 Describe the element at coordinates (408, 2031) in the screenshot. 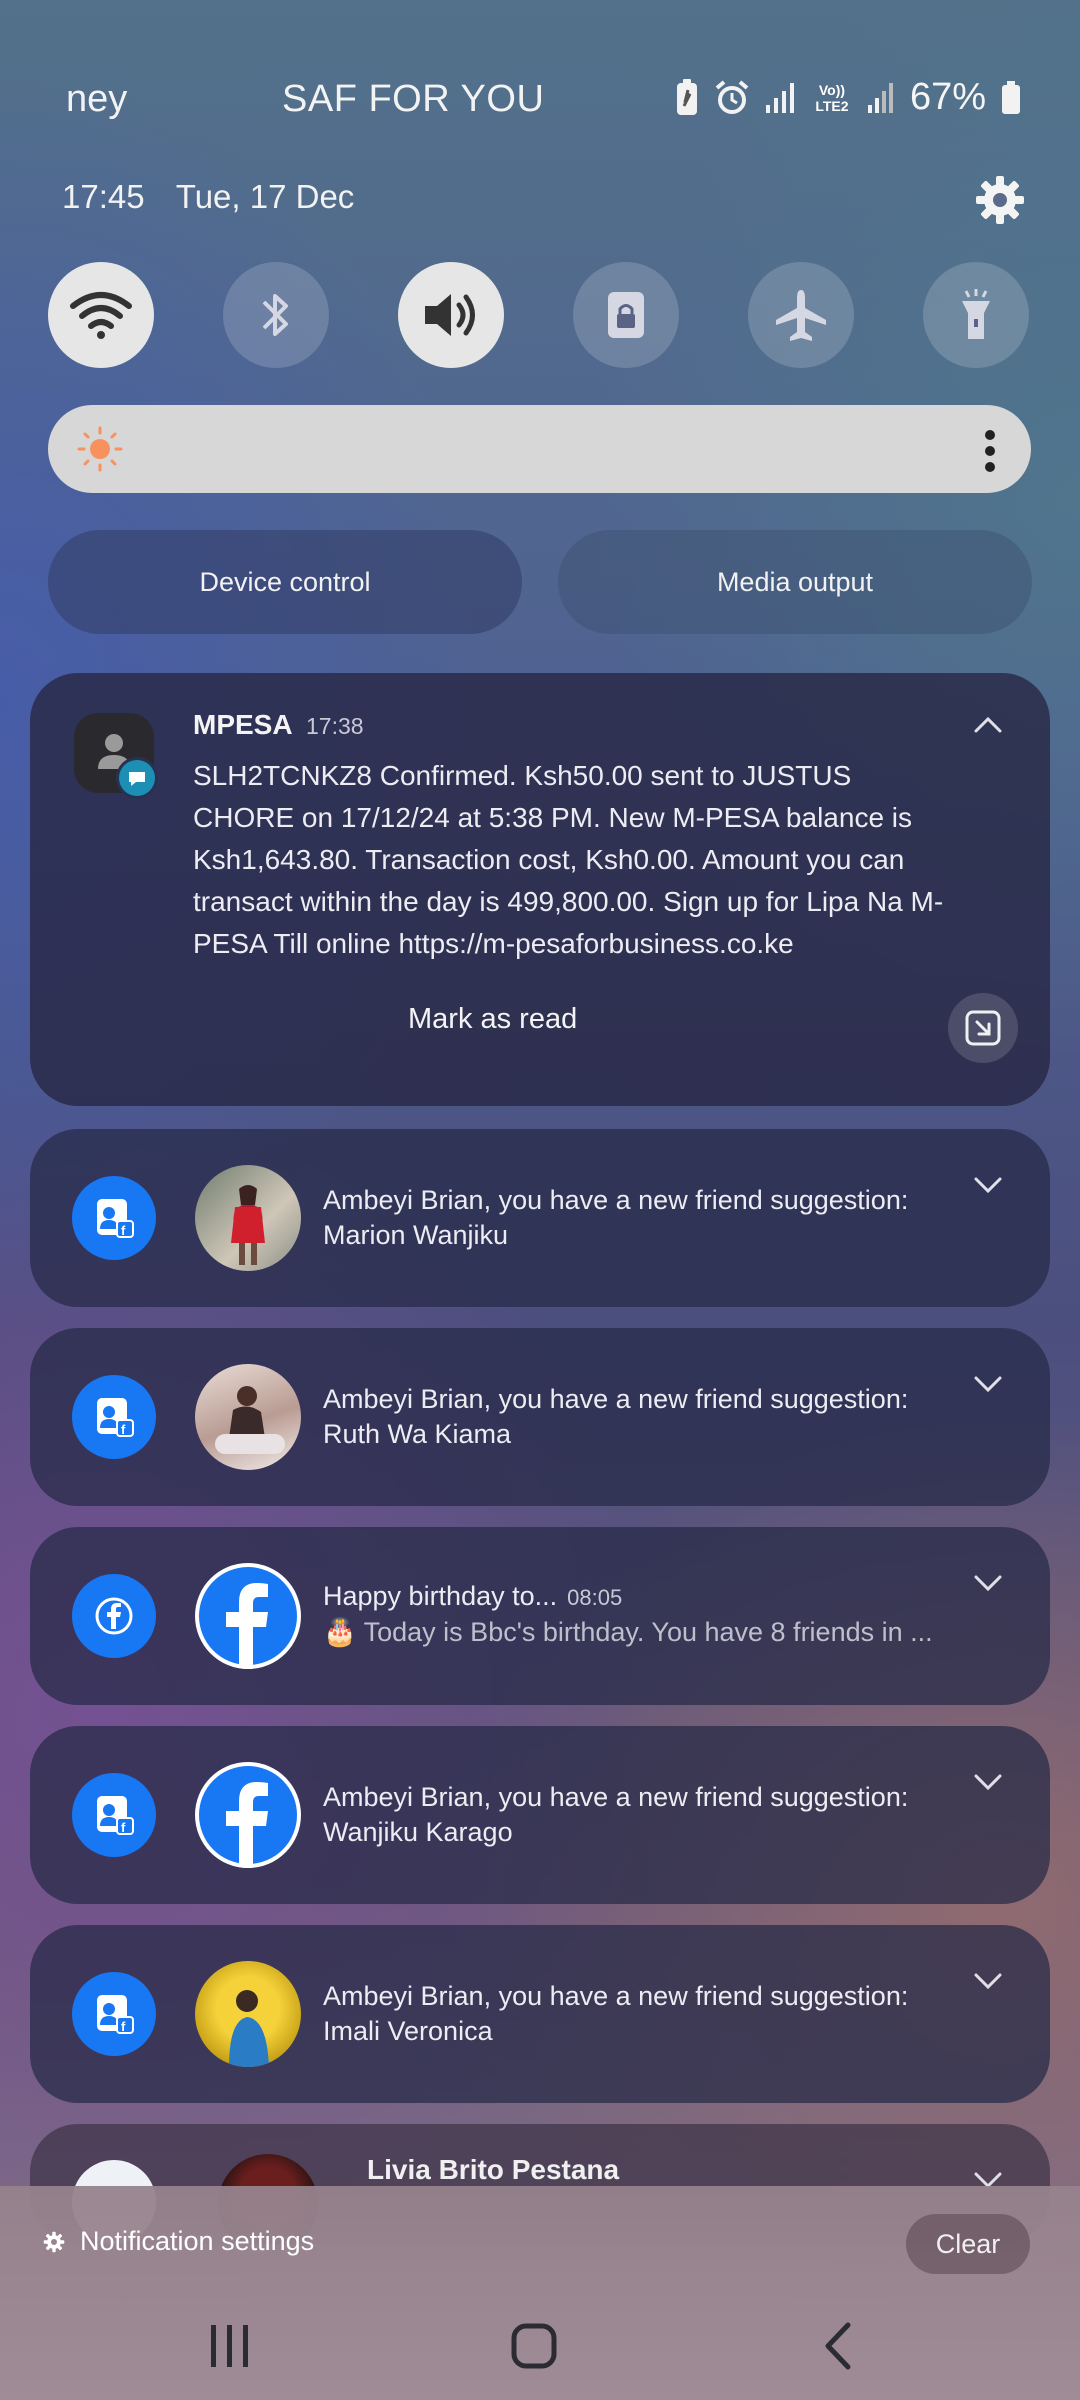

I see `notification-line2: Imali Veronica` at that location.